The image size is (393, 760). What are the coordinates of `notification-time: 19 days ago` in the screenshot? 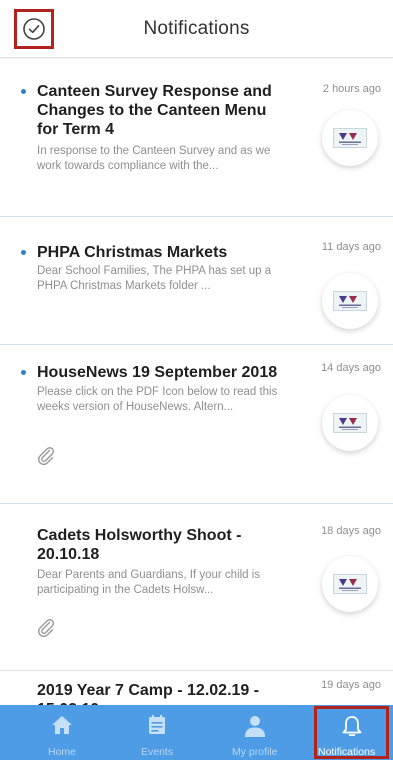 It's located at (351, 685).